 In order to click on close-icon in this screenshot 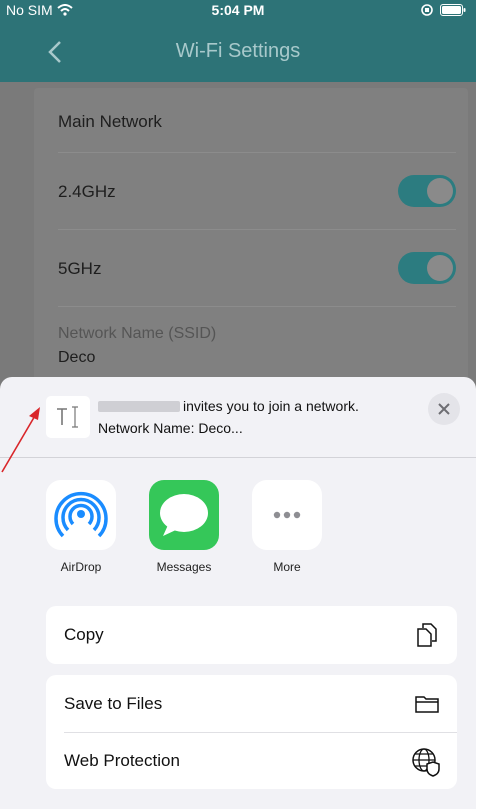, I will do `click(444, 409)`.